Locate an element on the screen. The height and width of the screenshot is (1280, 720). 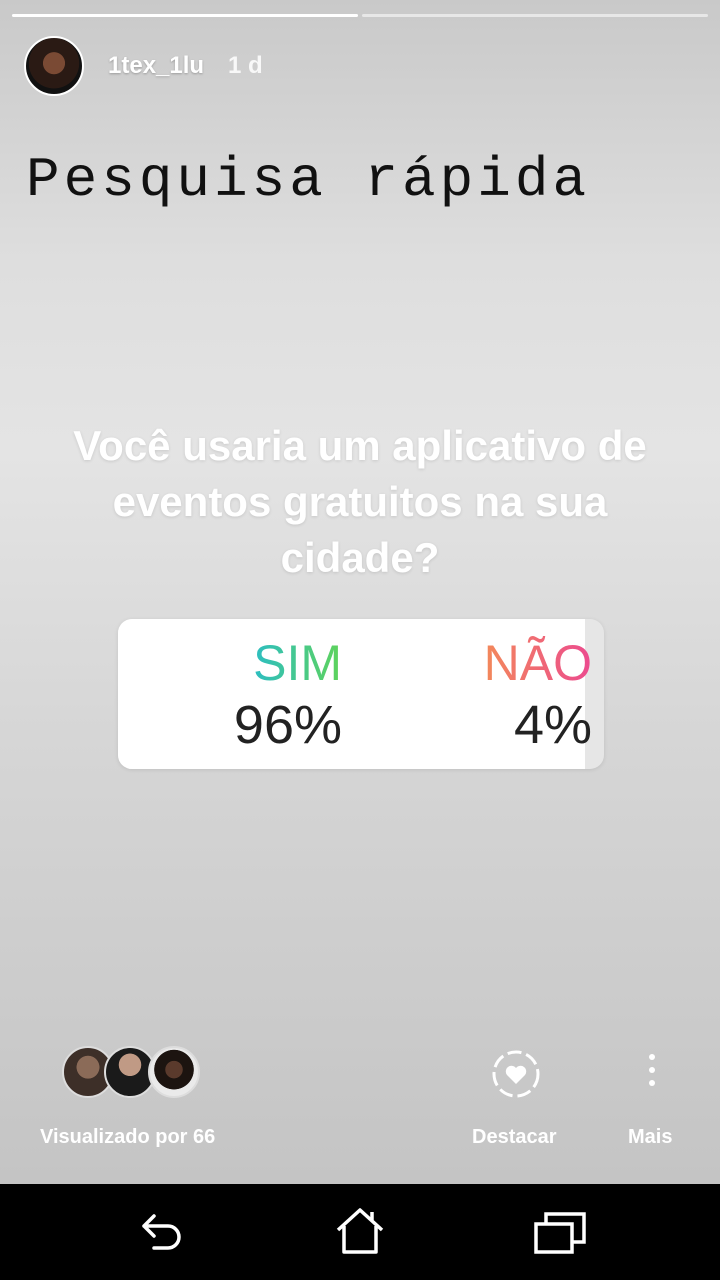
poll-no-label: NÃO is located at coordinates (537, 663).